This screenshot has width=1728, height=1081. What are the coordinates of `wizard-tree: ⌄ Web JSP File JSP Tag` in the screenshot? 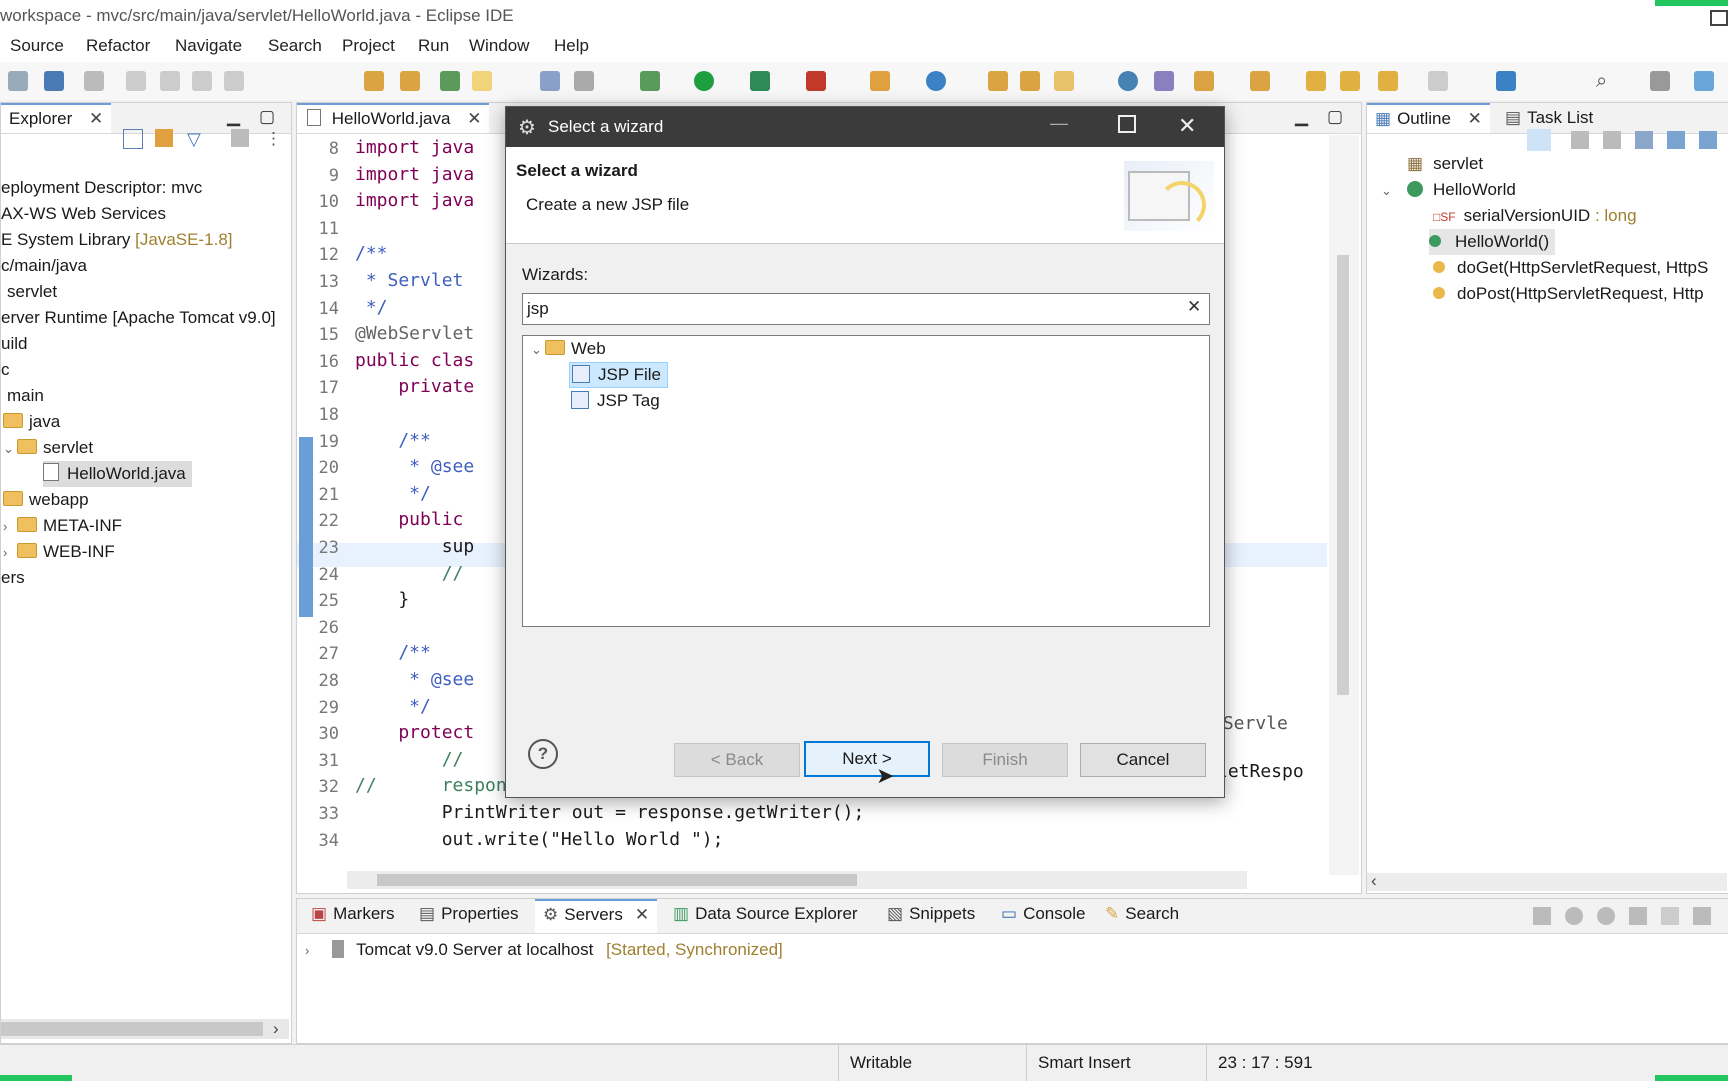 It's located at (866, 481).